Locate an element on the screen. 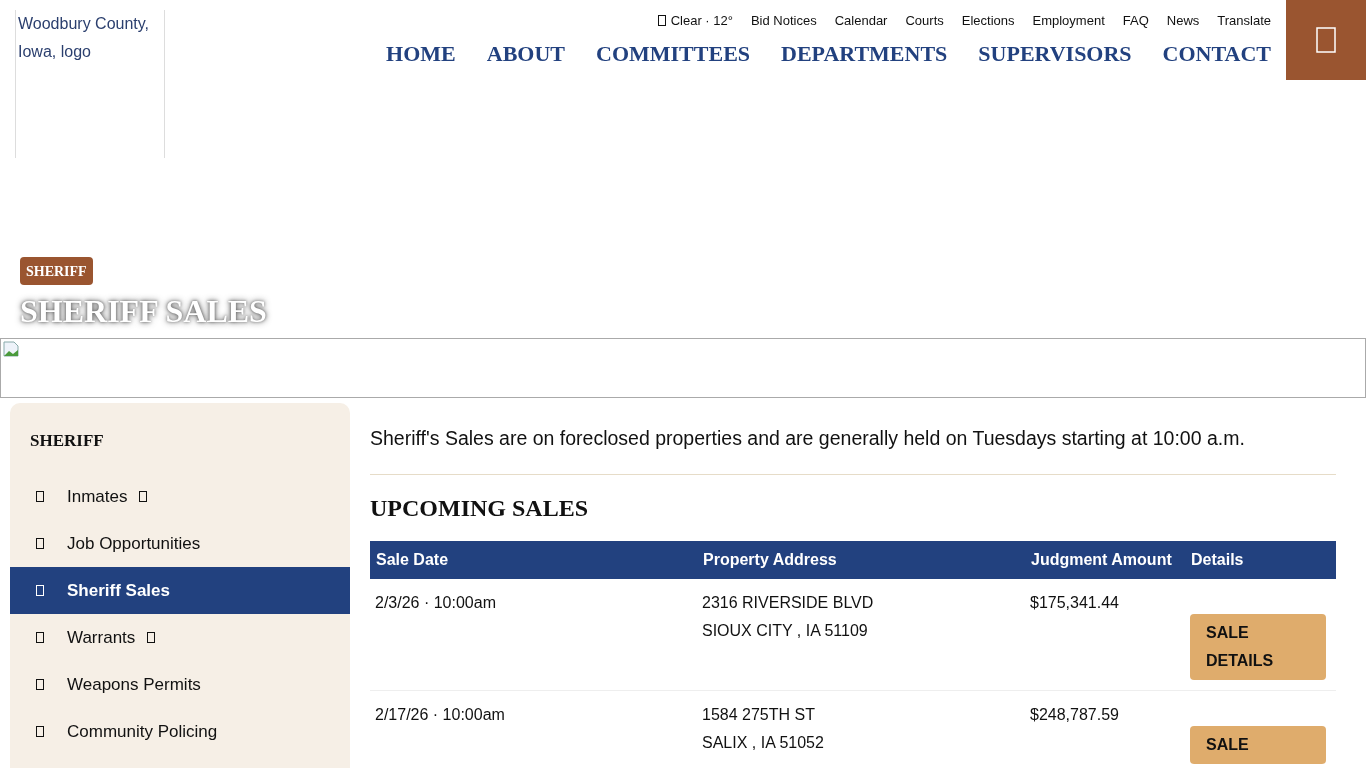 Image resolution: width=1366 pixels, height=768 pixels. utility-link: Bid Notices is located at coordinates (783, 20).